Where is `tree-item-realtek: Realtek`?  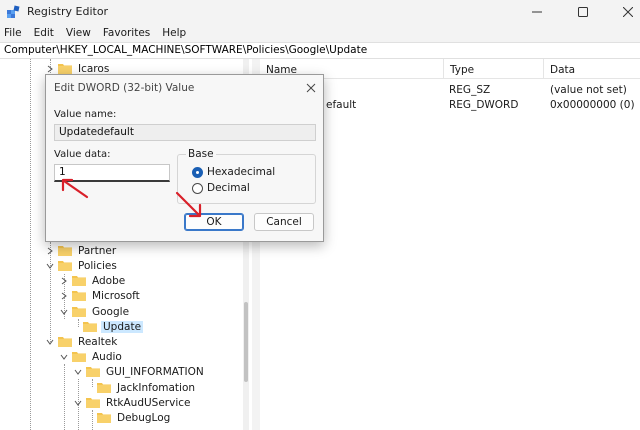 tree-item-realtek: Realtek is located at coordinates (82, 341).